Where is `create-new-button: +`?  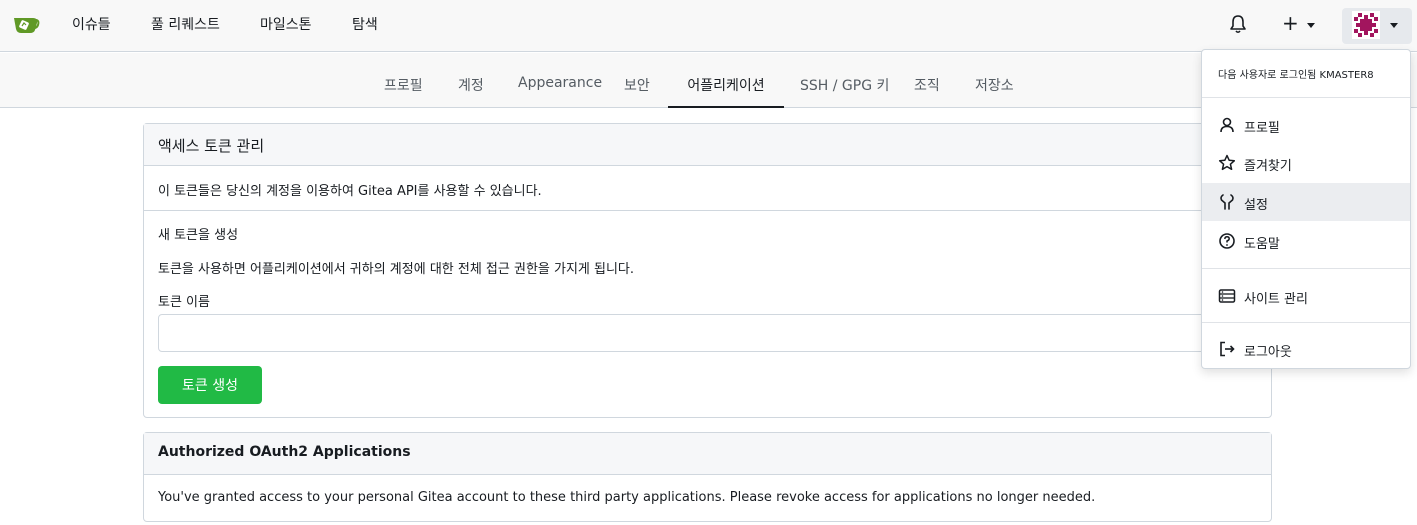 create-new-button: + is located at coordinates (1290, 23).